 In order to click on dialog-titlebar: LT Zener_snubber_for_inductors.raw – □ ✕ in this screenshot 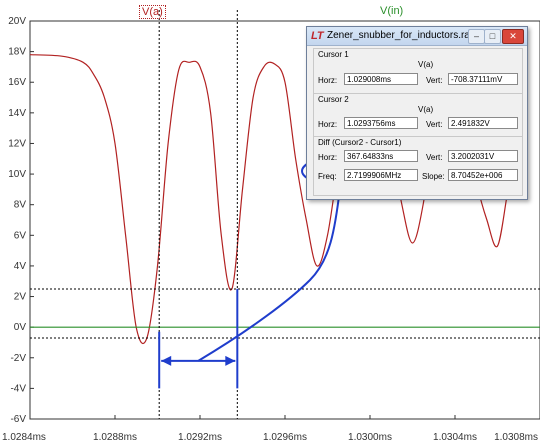, I will do `click(417, 36)`.